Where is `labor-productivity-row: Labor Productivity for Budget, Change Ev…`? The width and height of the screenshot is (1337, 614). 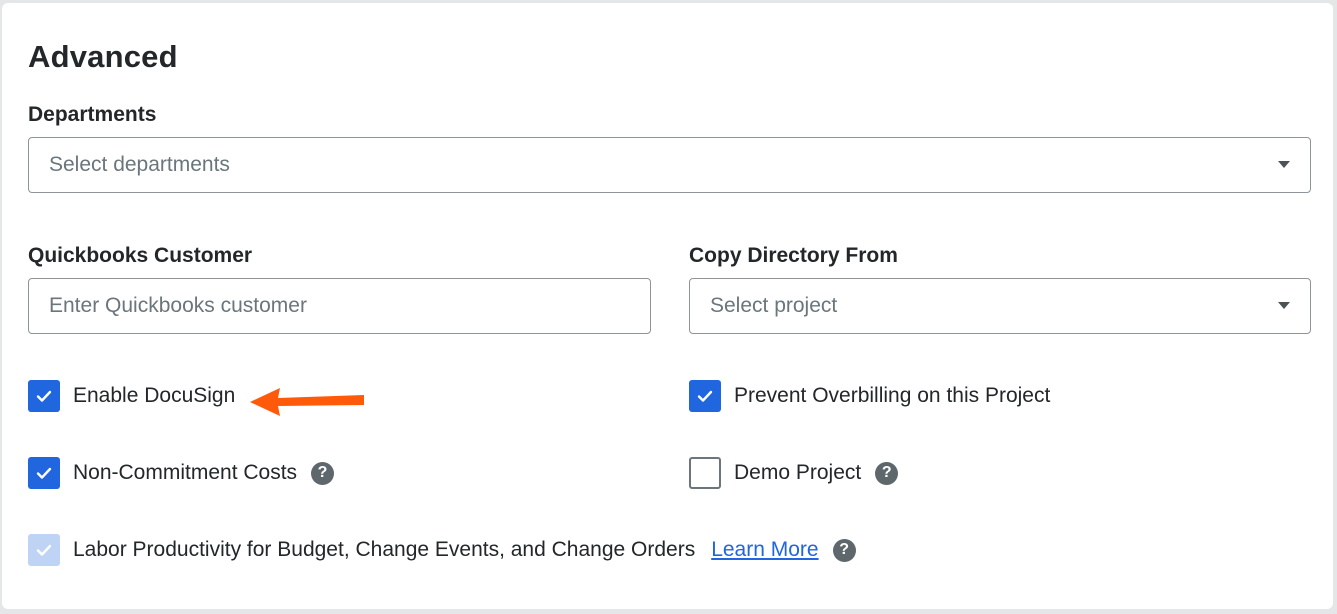 labor-productivity-row: Labor Productivity for Budget, Change Ev… is located at coordinates (442, 550).